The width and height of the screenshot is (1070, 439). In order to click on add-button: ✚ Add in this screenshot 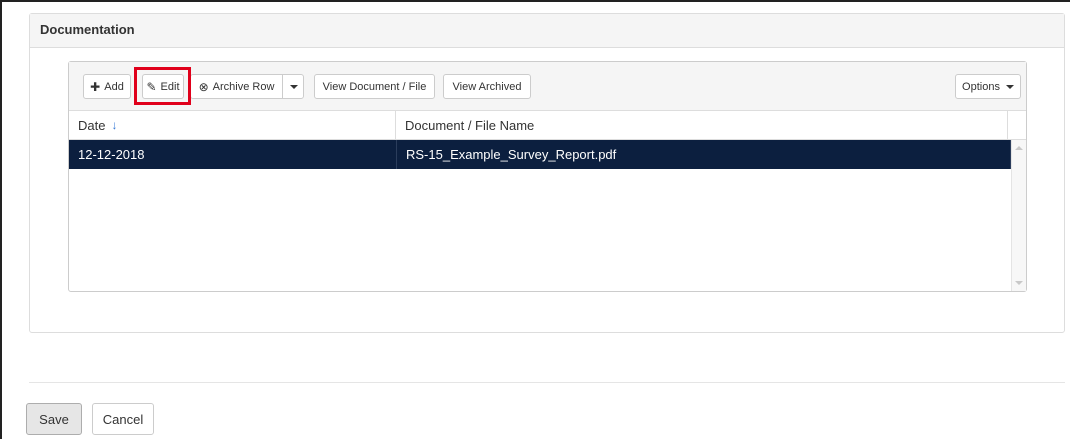, I will do `click(107, 86)`.